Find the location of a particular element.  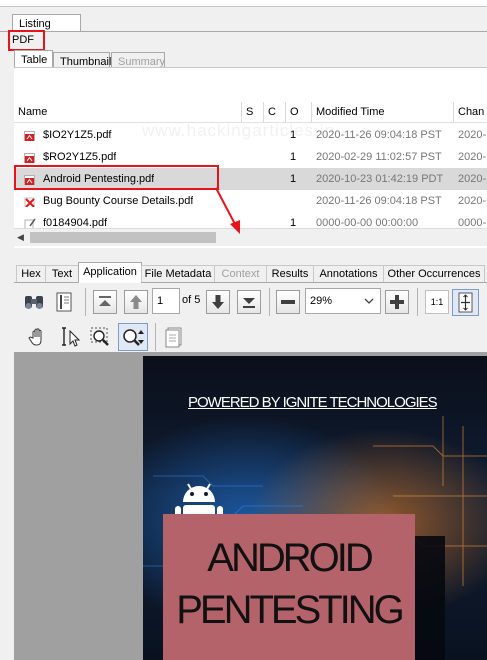

tab-table: Table is located at coordinates (33, 59).